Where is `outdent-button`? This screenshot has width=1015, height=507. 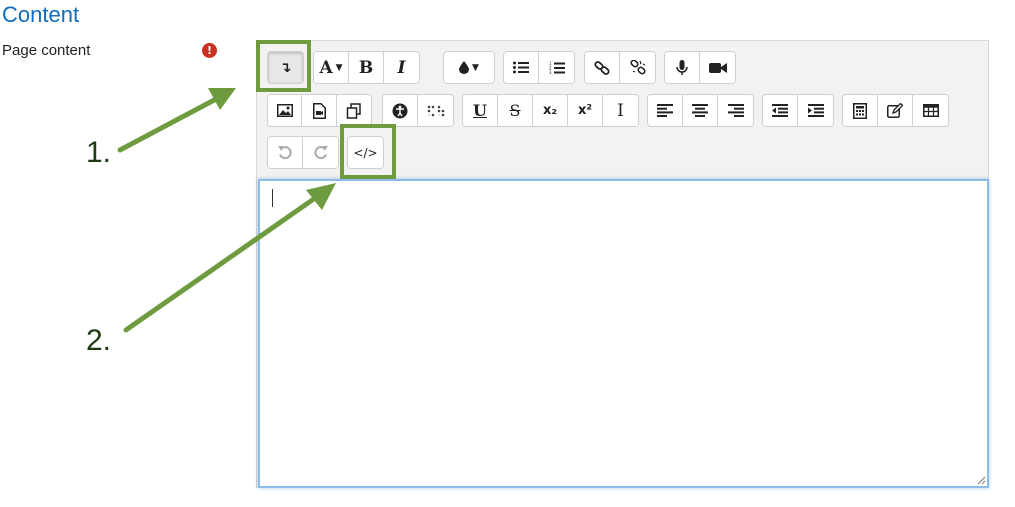
outdent-button is located at coordinates (780, 110).